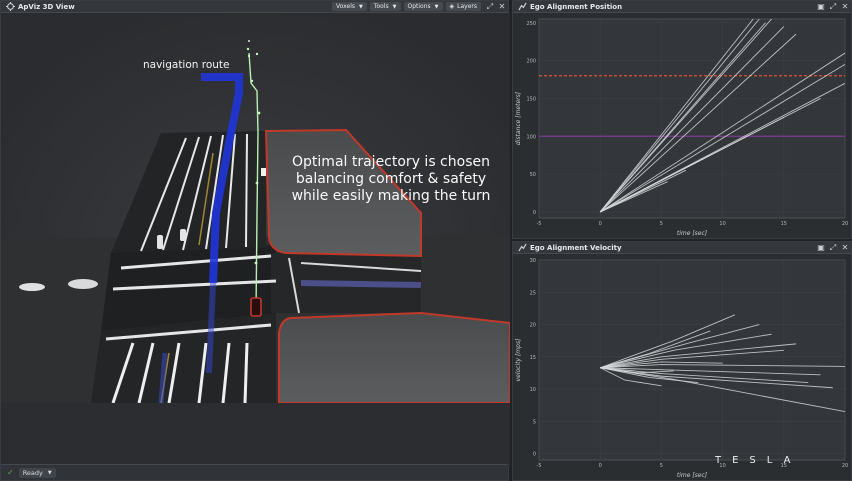  Describe the element at coordinates (845, 466) in the screenshot. I see `velocity-x-tick-label: 20` at that location.